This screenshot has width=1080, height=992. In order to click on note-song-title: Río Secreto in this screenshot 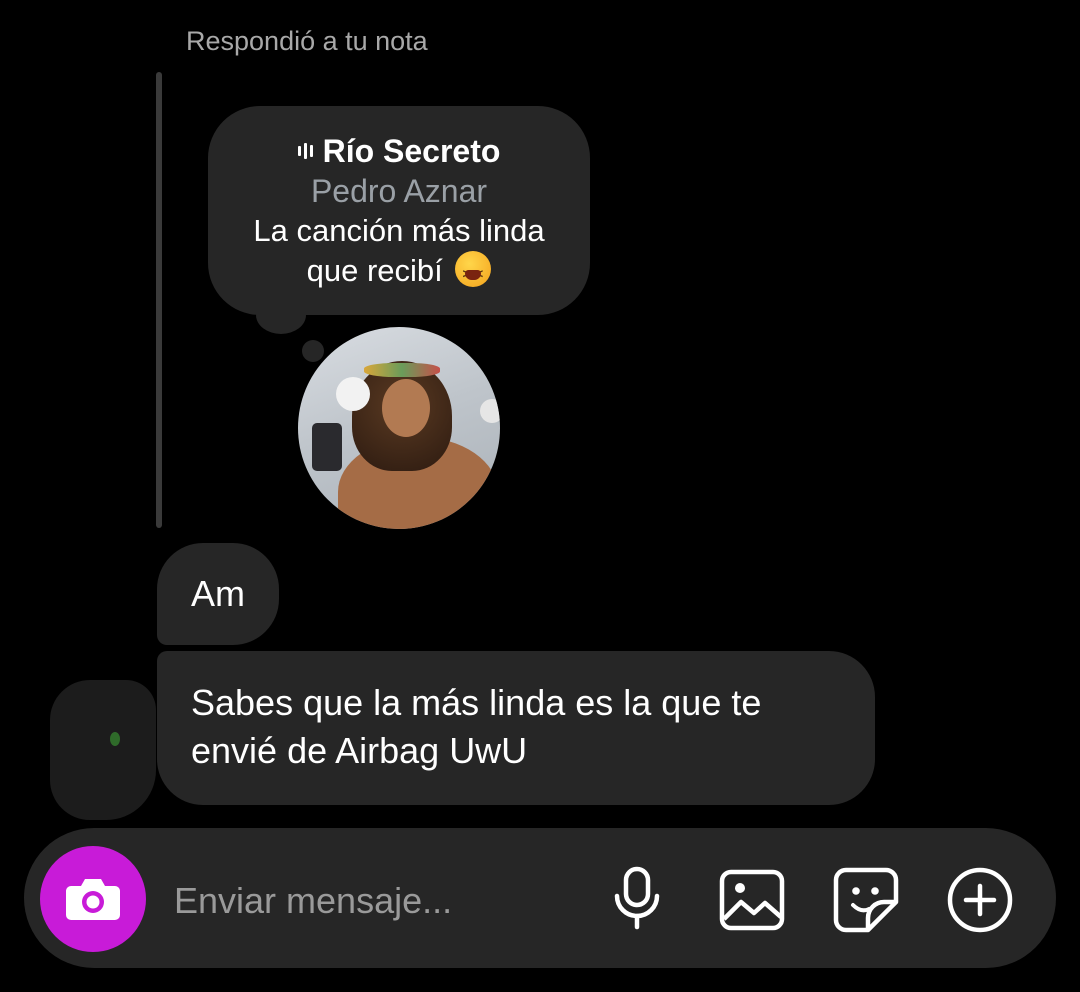, I will do `click(411, 150)`.